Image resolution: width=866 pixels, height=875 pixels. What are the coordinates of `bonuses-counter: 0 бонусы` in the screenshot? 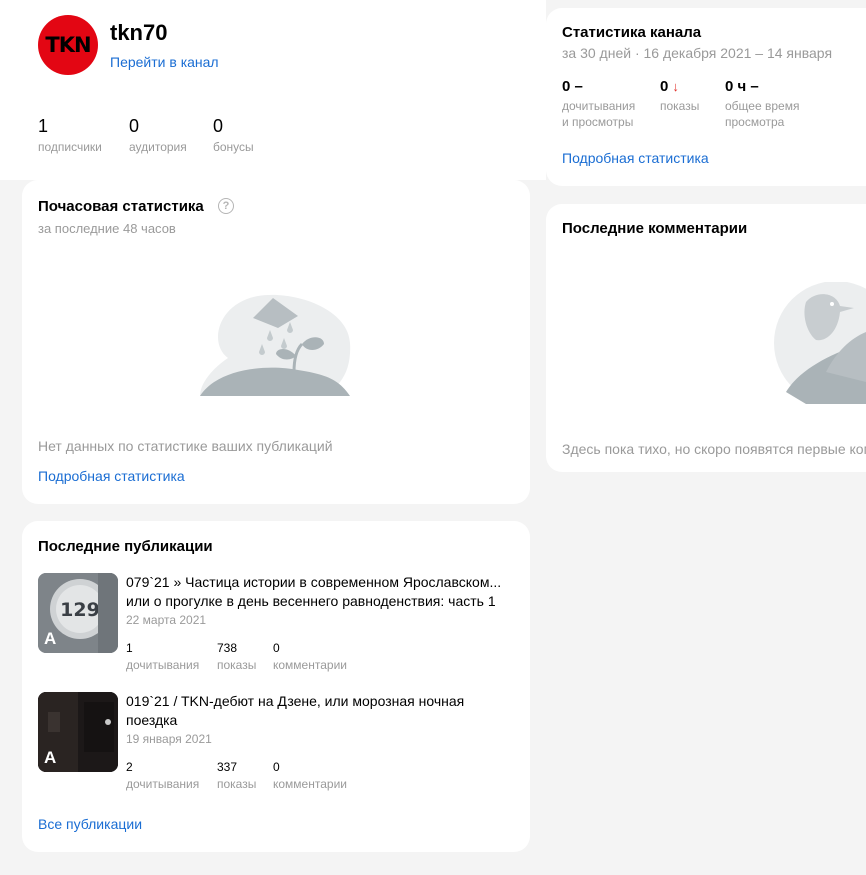 It's located at (233, 135).